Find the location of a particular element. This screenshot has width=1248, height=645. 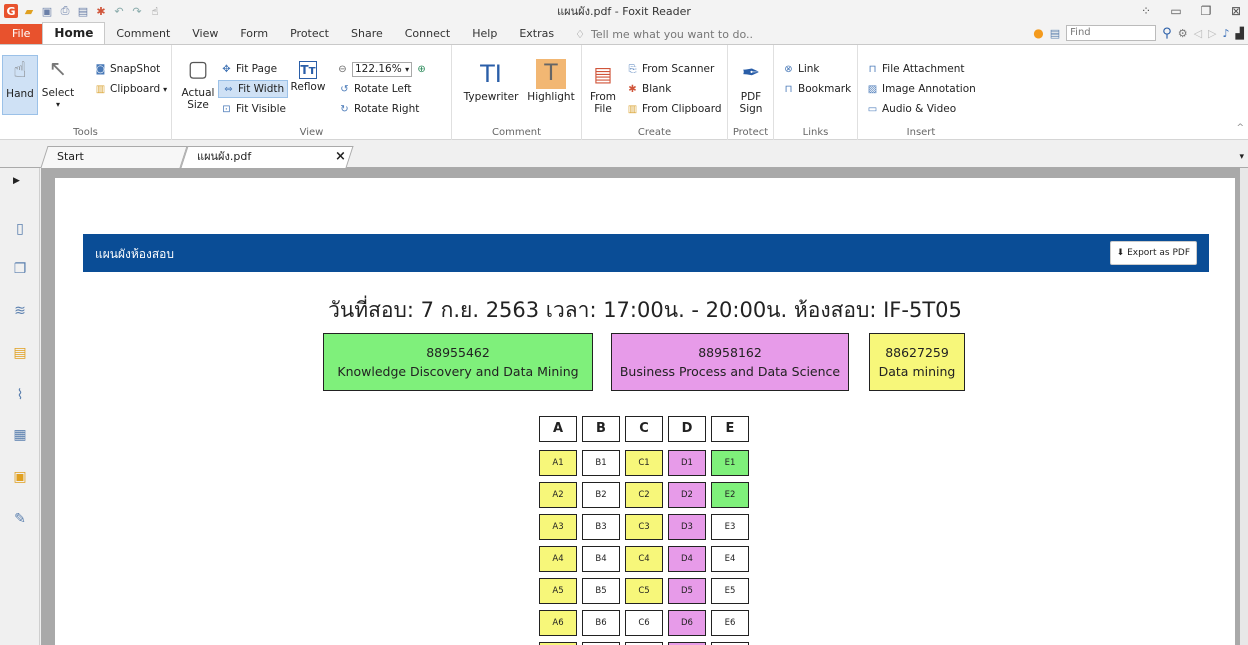

hand-button: ☝ Hand is located at coordinates (20, 85).